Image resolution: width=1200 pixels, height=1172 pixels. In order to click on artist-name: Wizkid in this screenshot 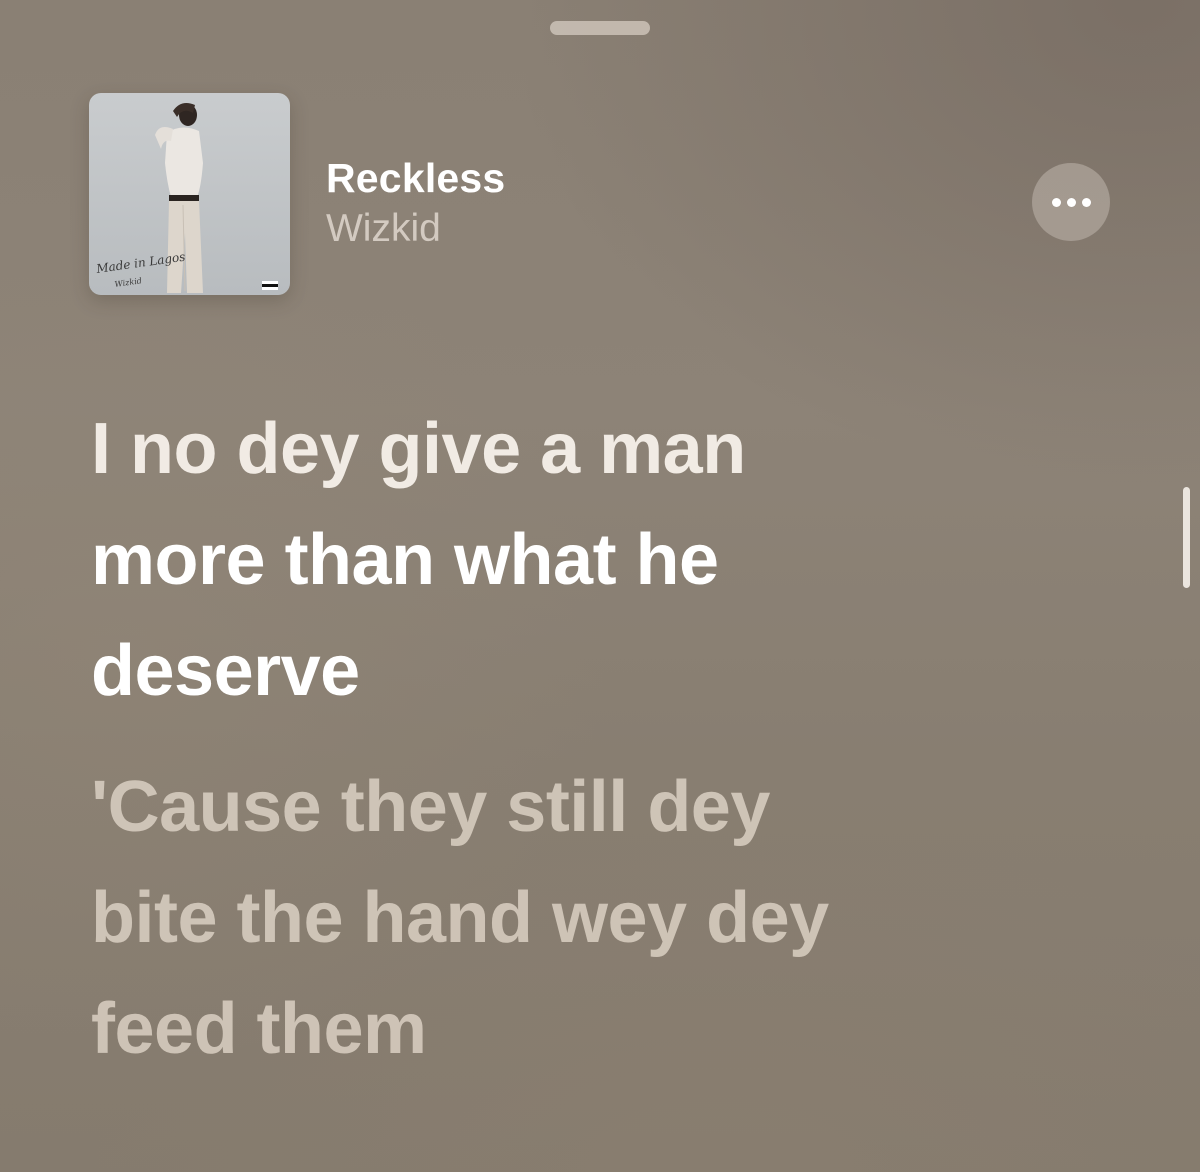, I will do `click(415, 229)`.